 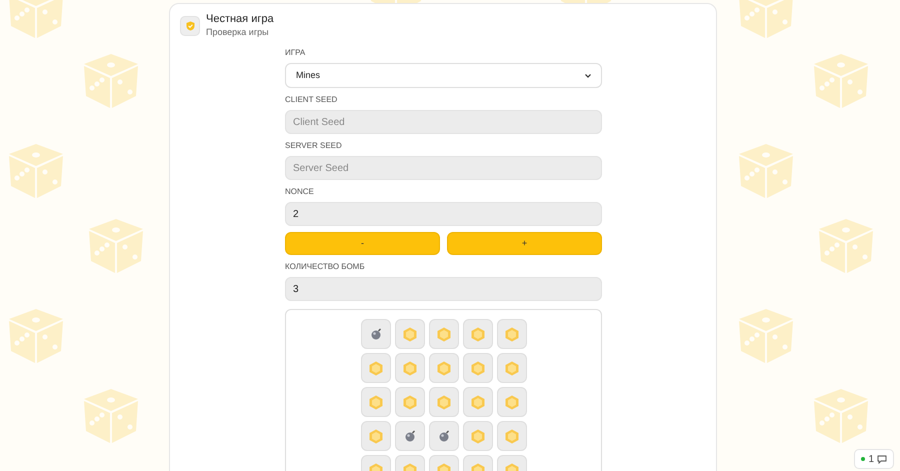 I want to click on server-seed-field: Server Seed, so click(x=443, y=168).